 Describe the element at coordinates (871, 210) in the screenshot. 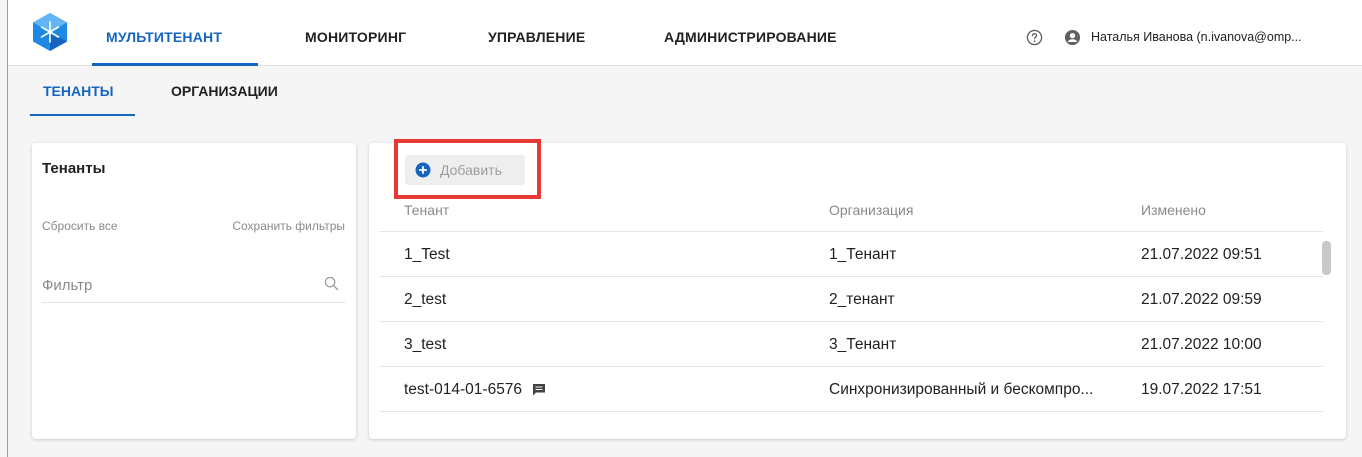

I see `column-header-organization: Организация` at that location.